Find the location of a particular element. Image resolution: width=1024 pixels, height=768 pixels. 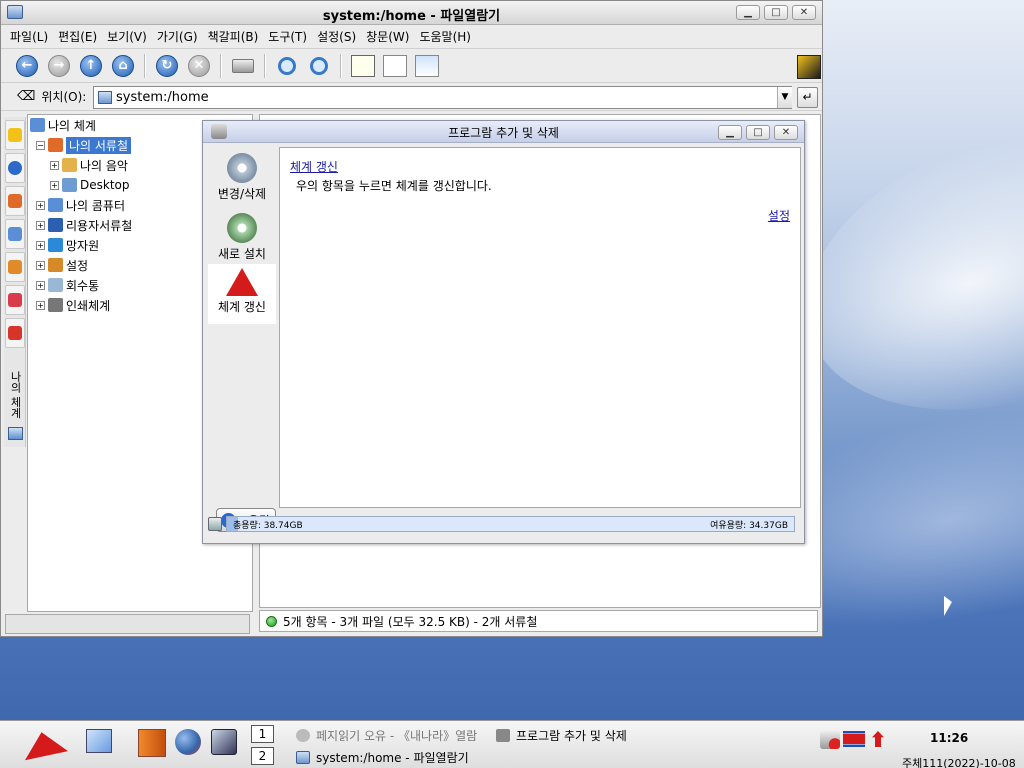

task-label: 프로그람 추가 및 삭제 is located at coordinates (571, 735).